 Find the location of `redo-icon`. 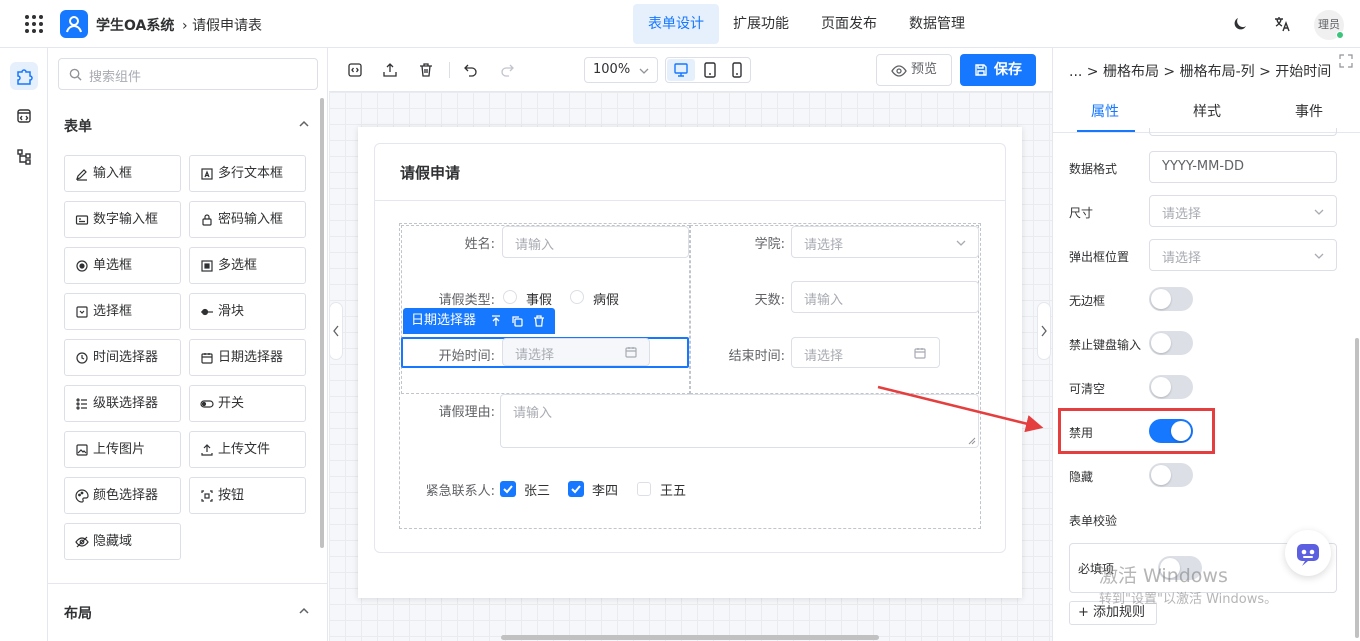

redo-icon is located at coordinates (507, 70).